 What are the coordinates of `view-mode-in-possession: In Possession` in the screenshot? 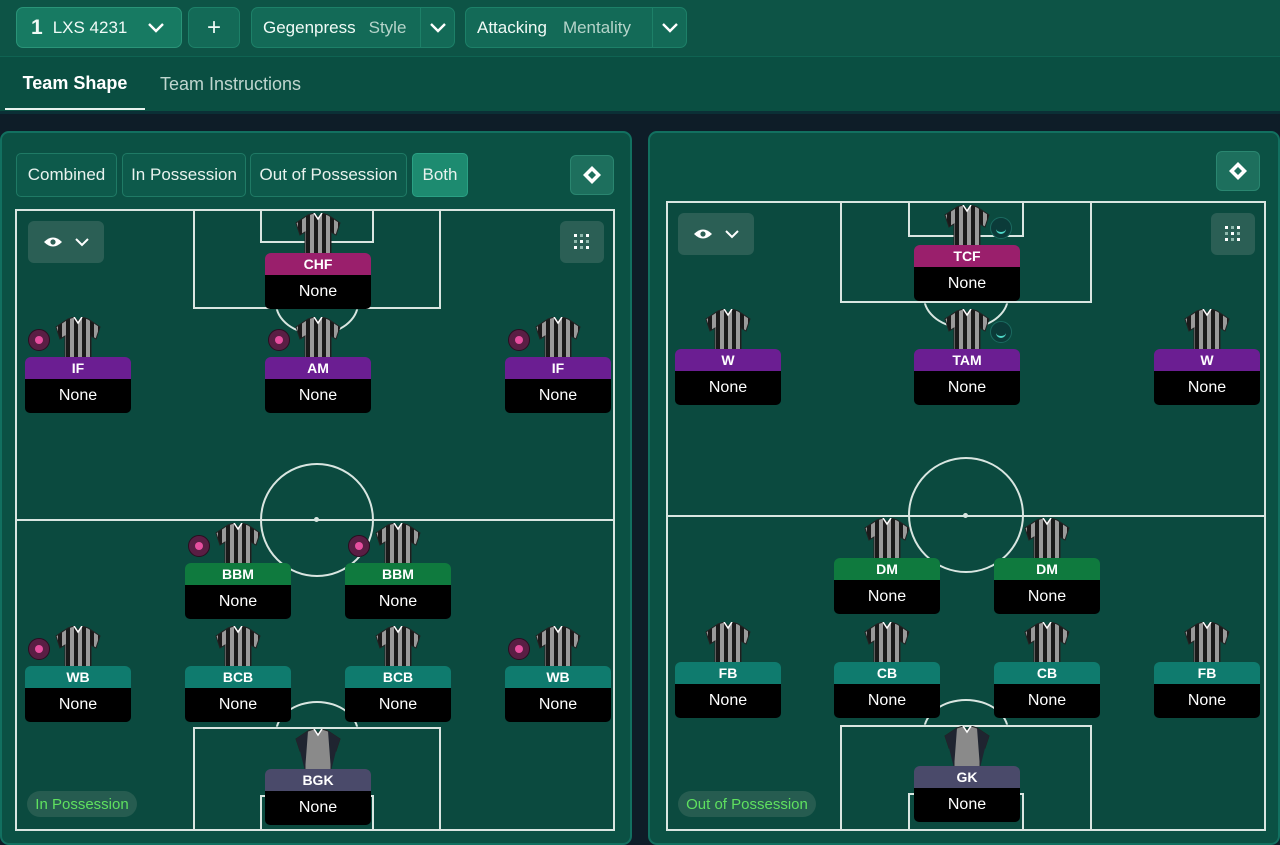 It's located at (184, 175).